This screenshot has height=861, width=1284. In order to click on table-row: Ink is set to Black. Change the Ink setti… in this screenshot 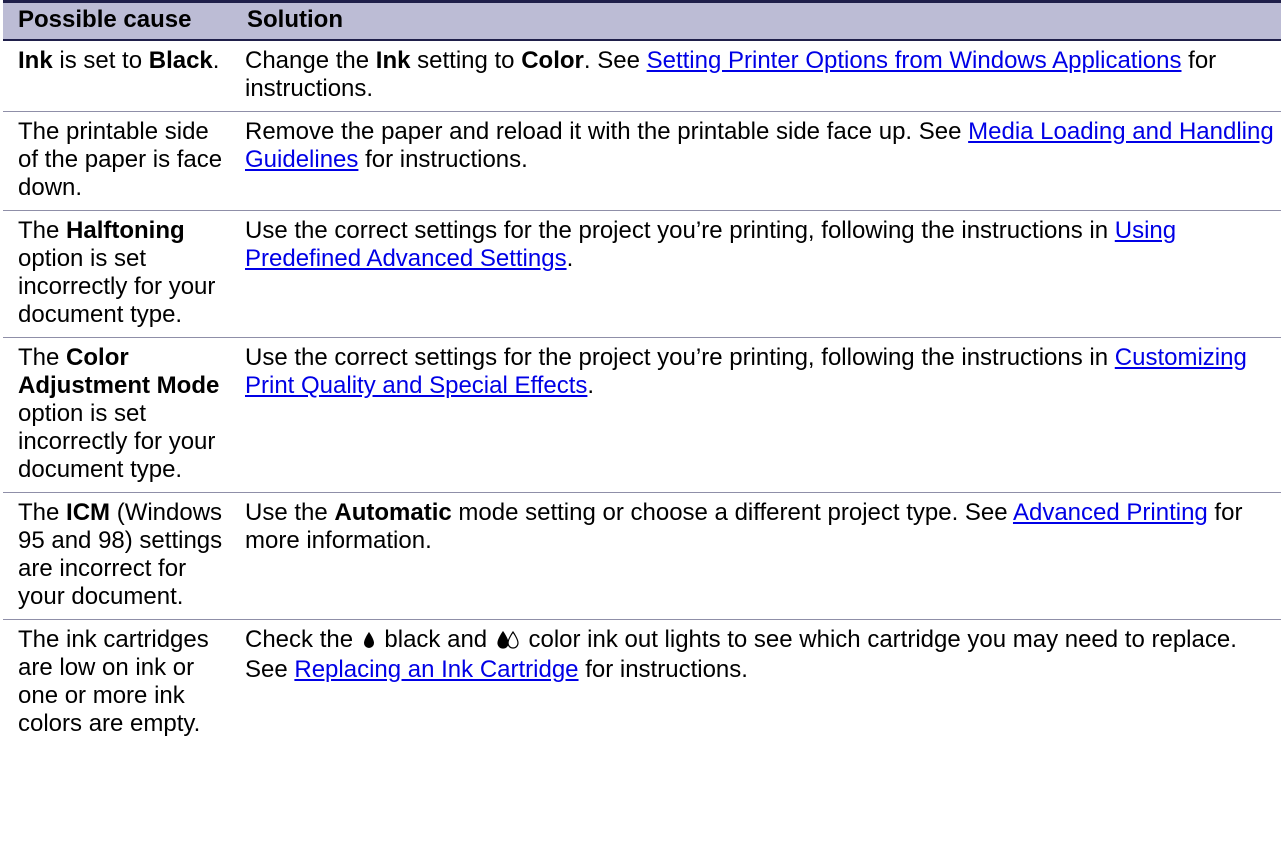, I will do `click(642, 75)`.